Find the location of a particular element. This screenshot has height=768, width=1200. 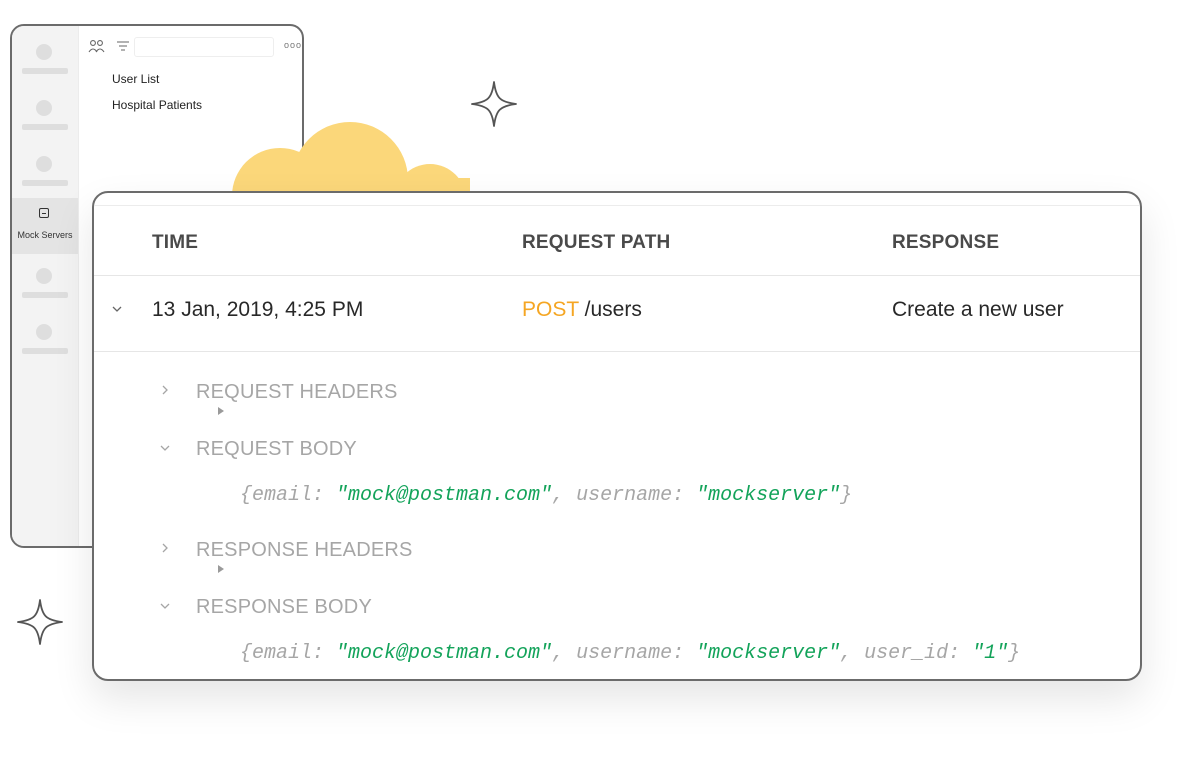

http-method: POST is located at coordinates (550, 309).